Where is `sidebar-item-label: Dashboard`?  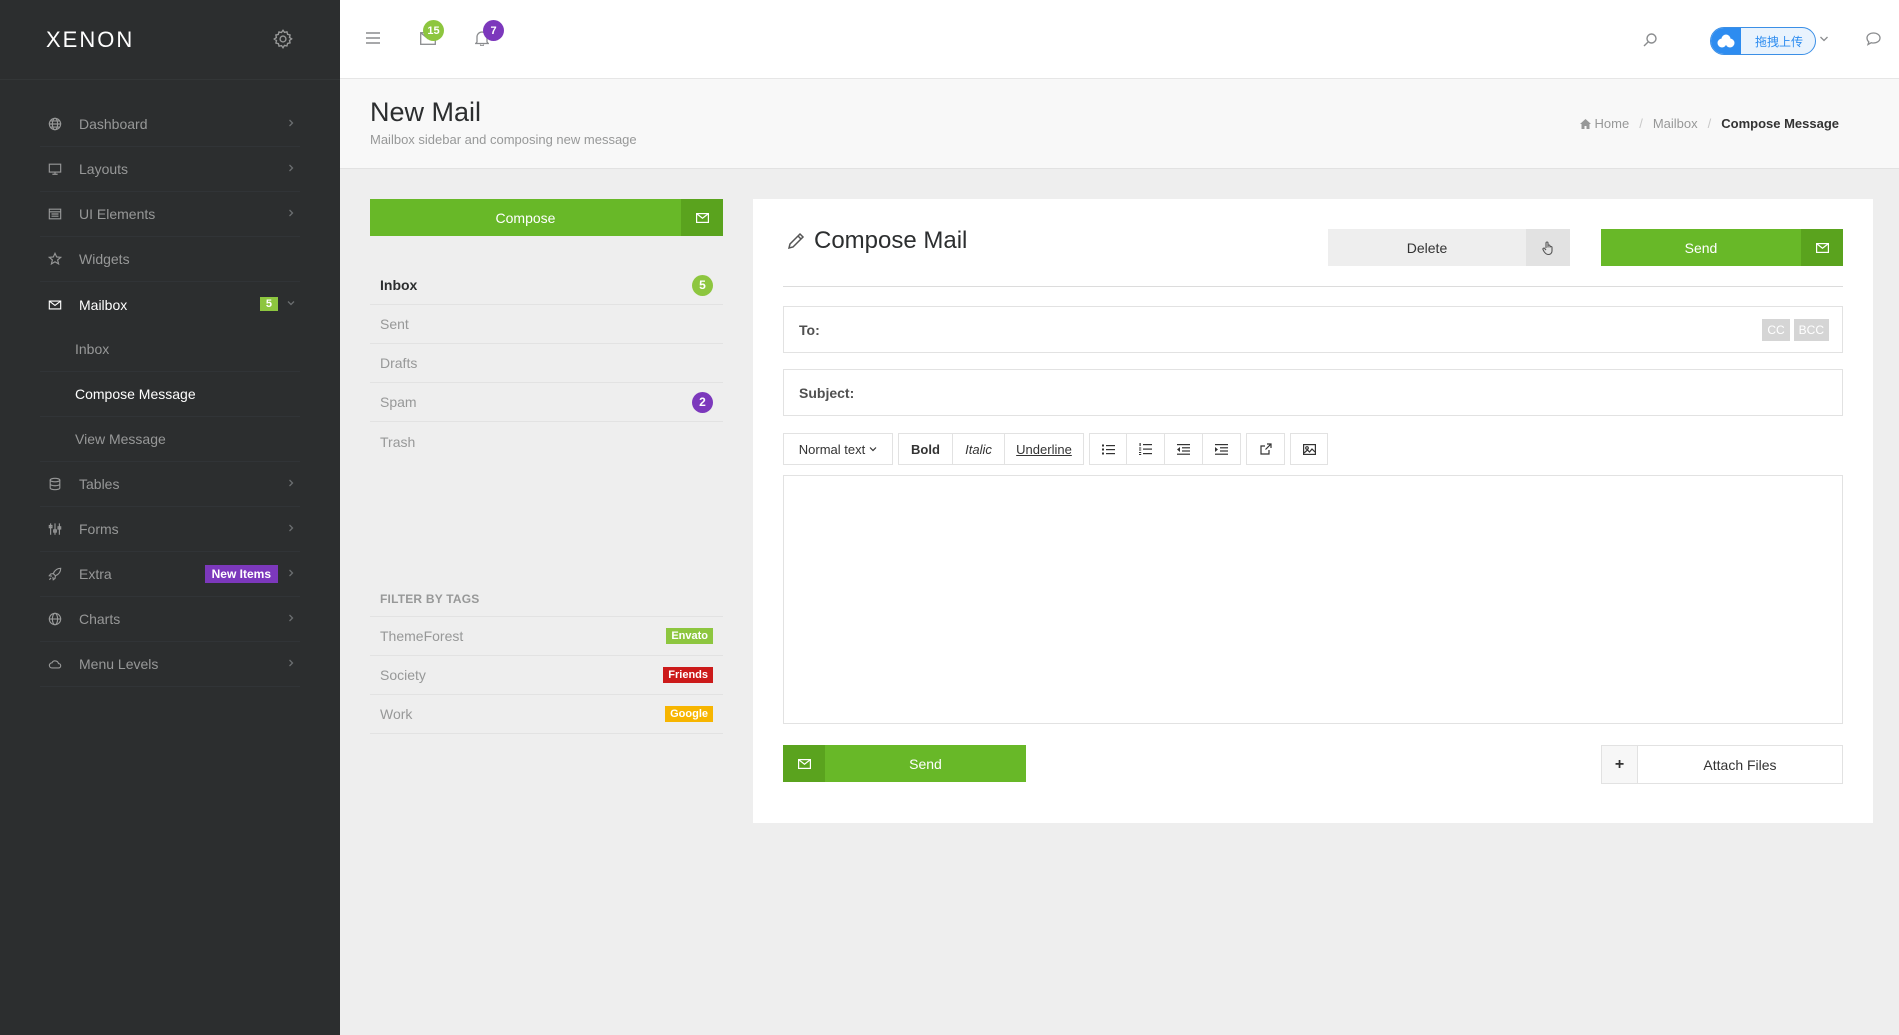 sidebar-item-label: Dashboard is located at coordinates (113, 124).